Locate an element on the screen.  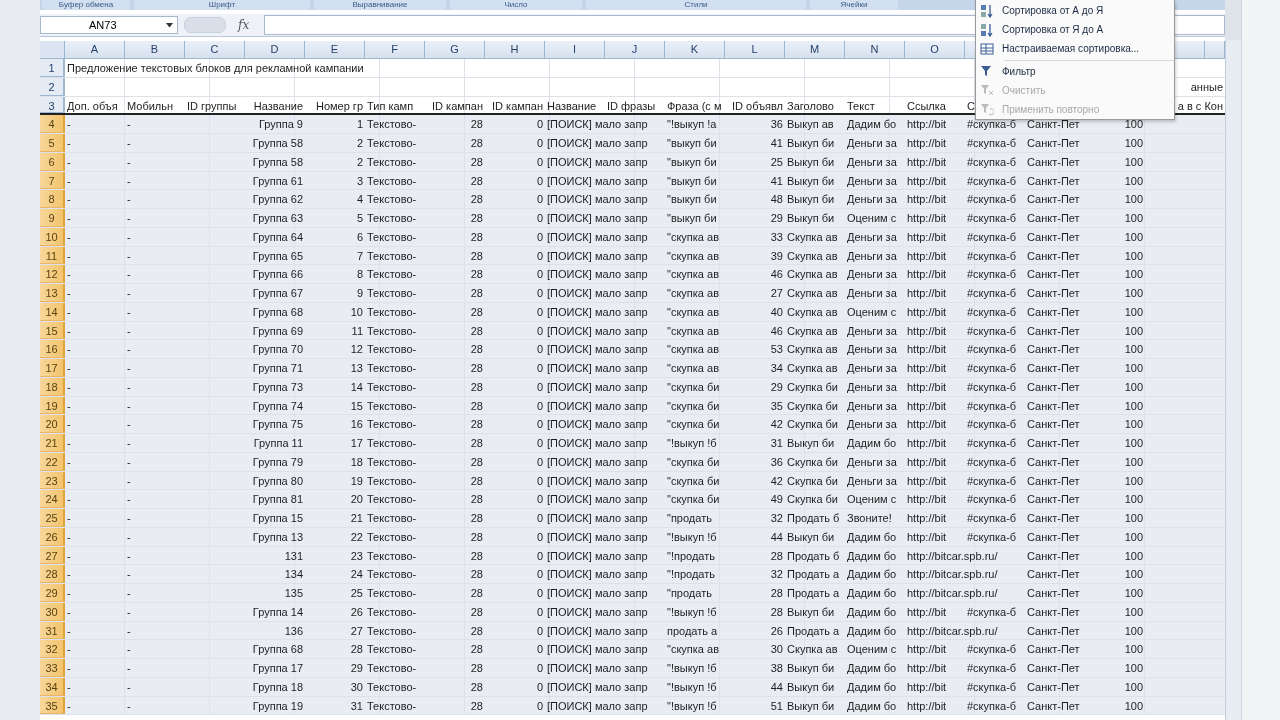
vertical-scrollbar is located at coordinates (1233, 380).